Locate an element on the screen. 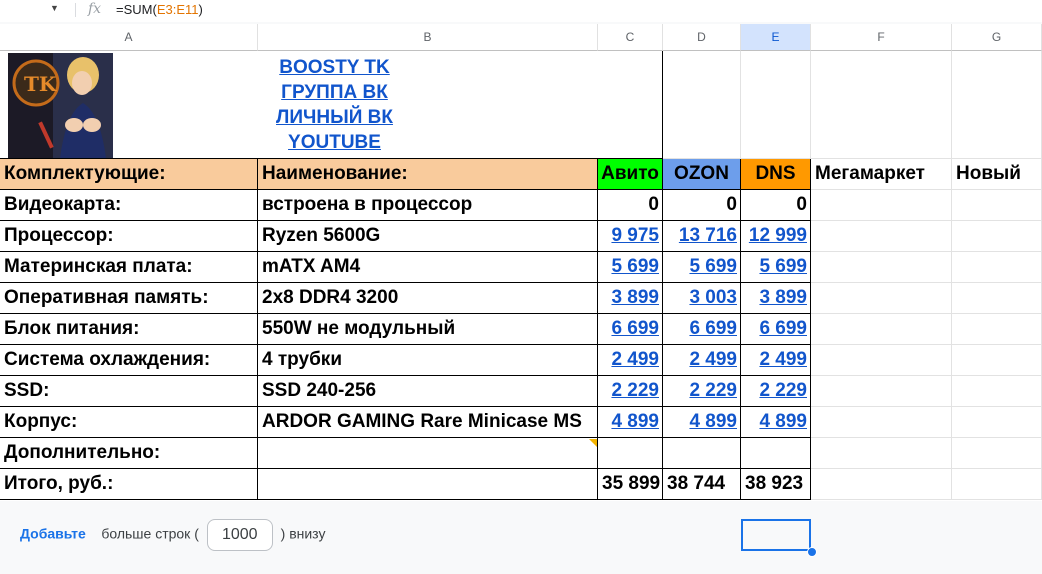 This screenshot has width=1042, height=574. total-ozon: 38 744 is located at coordinates (702, 484).